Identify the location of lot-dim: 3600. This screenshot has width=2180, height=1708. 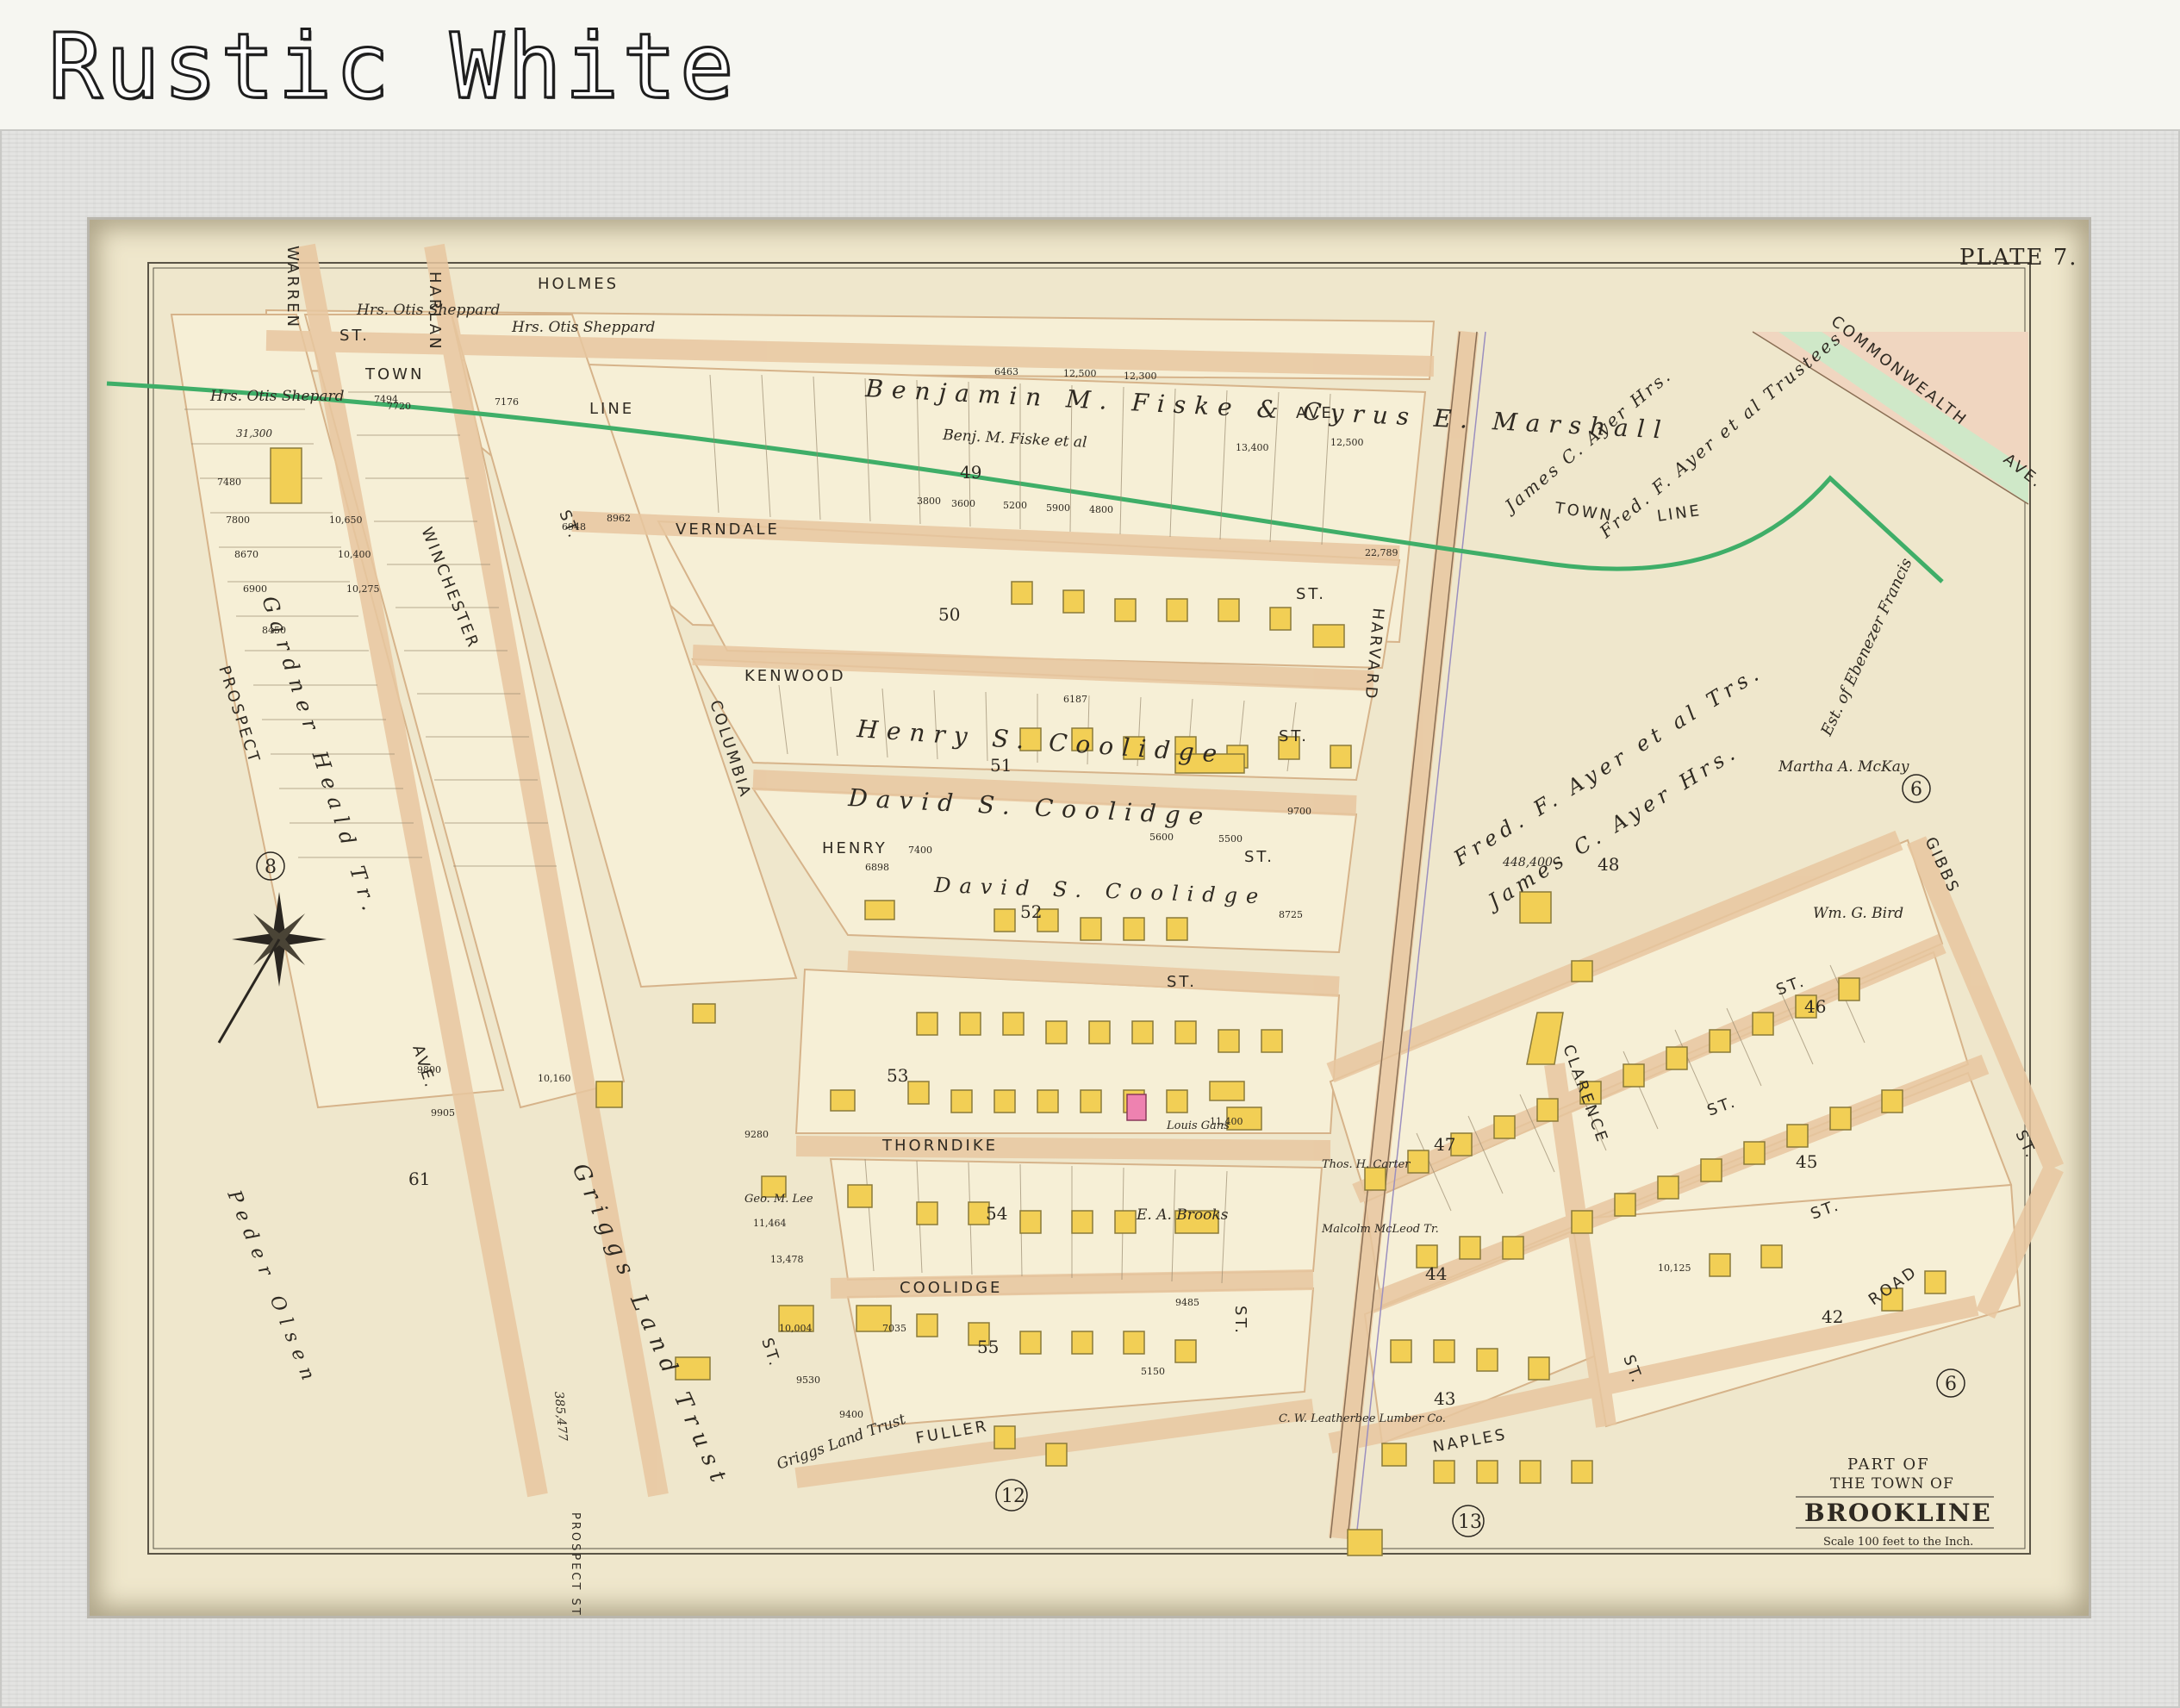
(963, 503).